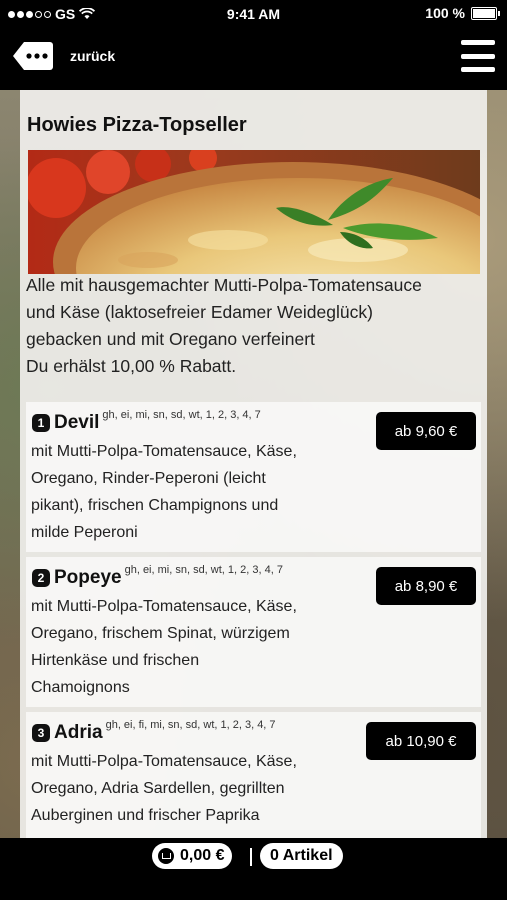  Describe the element at coordinates (426, 586) in the screenshot. I see `price-button: ab 8,90 €` at that location.